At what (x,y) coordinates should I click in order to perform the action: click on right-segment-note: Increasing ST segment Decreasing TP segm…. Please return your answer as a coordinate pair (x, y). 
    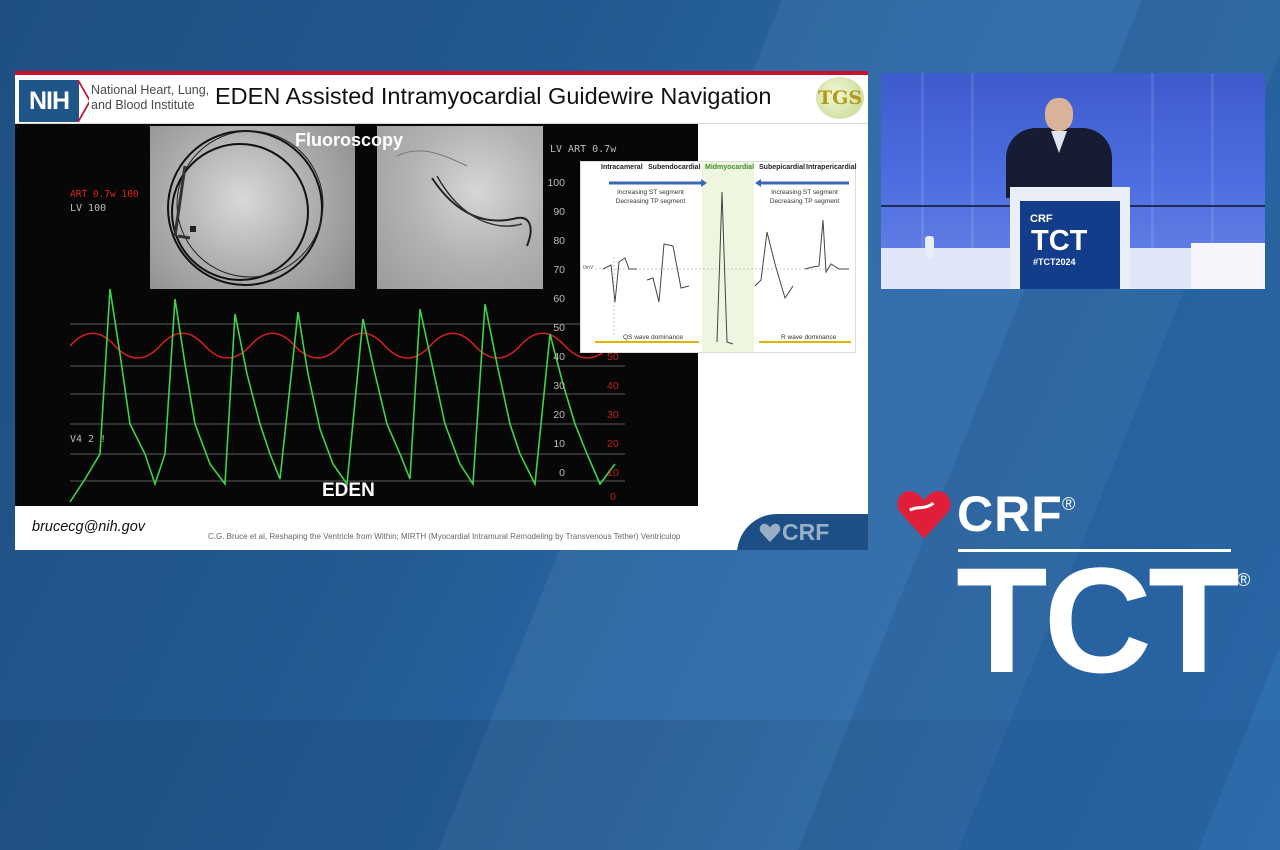
    Looking at the image, I should click on (804, 197).